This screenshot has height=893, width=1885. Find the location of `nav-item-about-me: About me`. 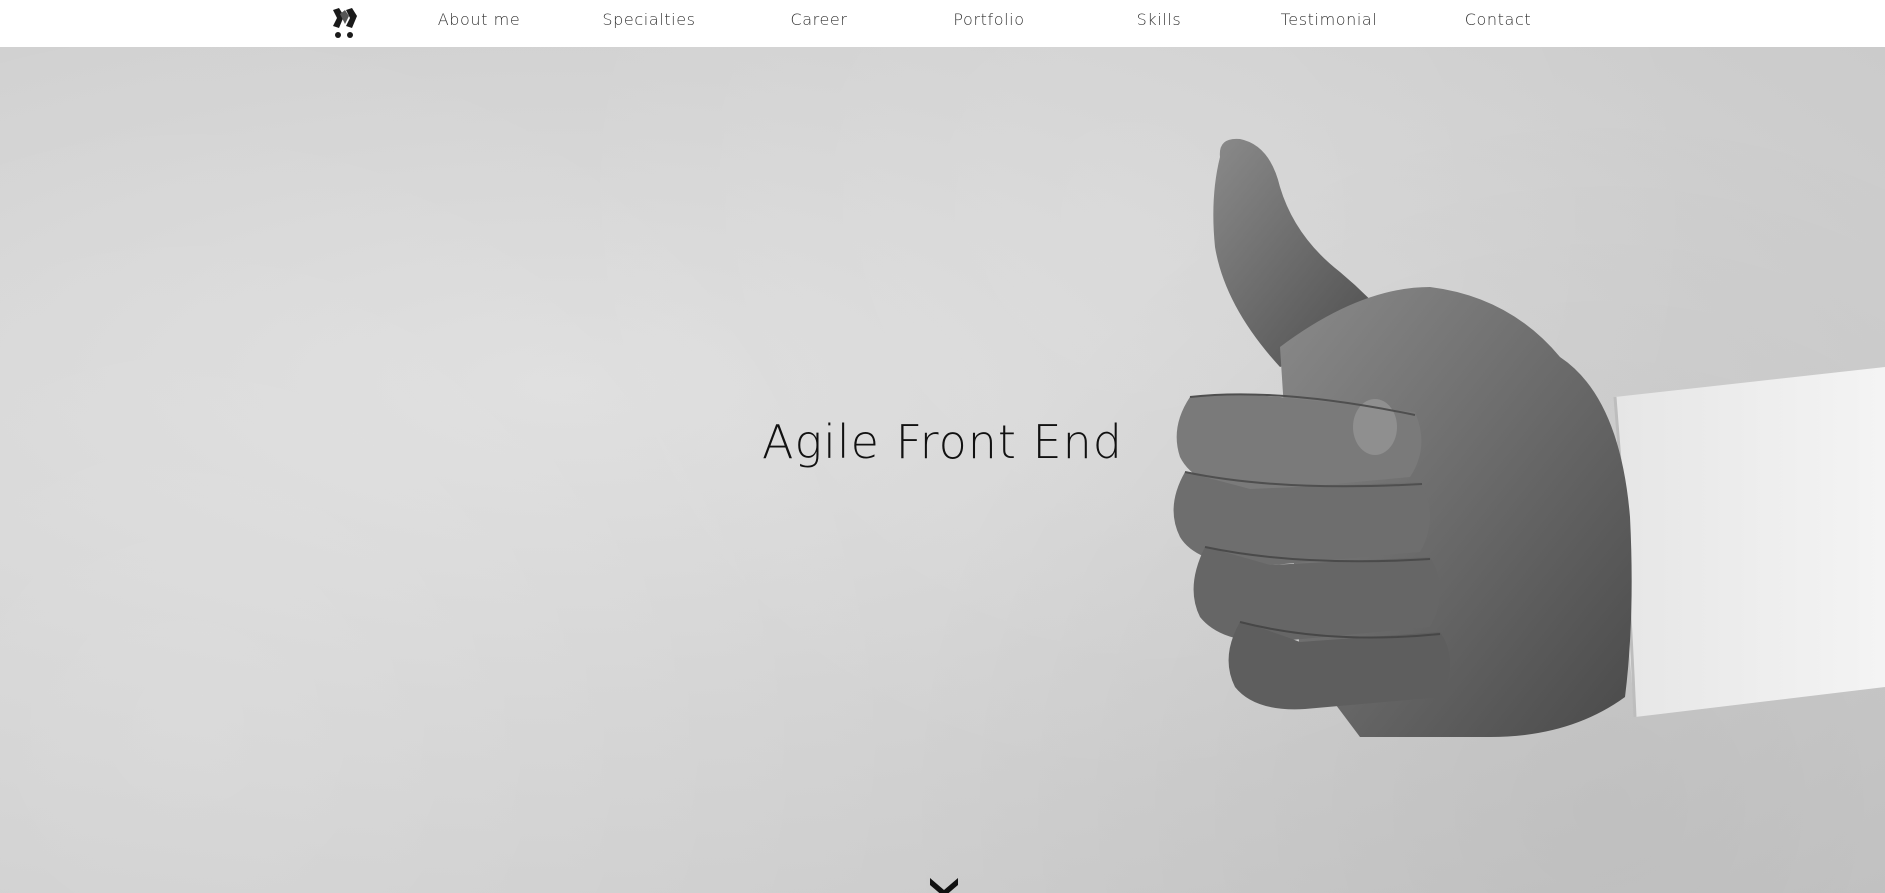

nav-item-about-me: About me is located at coordinates (479, 20).